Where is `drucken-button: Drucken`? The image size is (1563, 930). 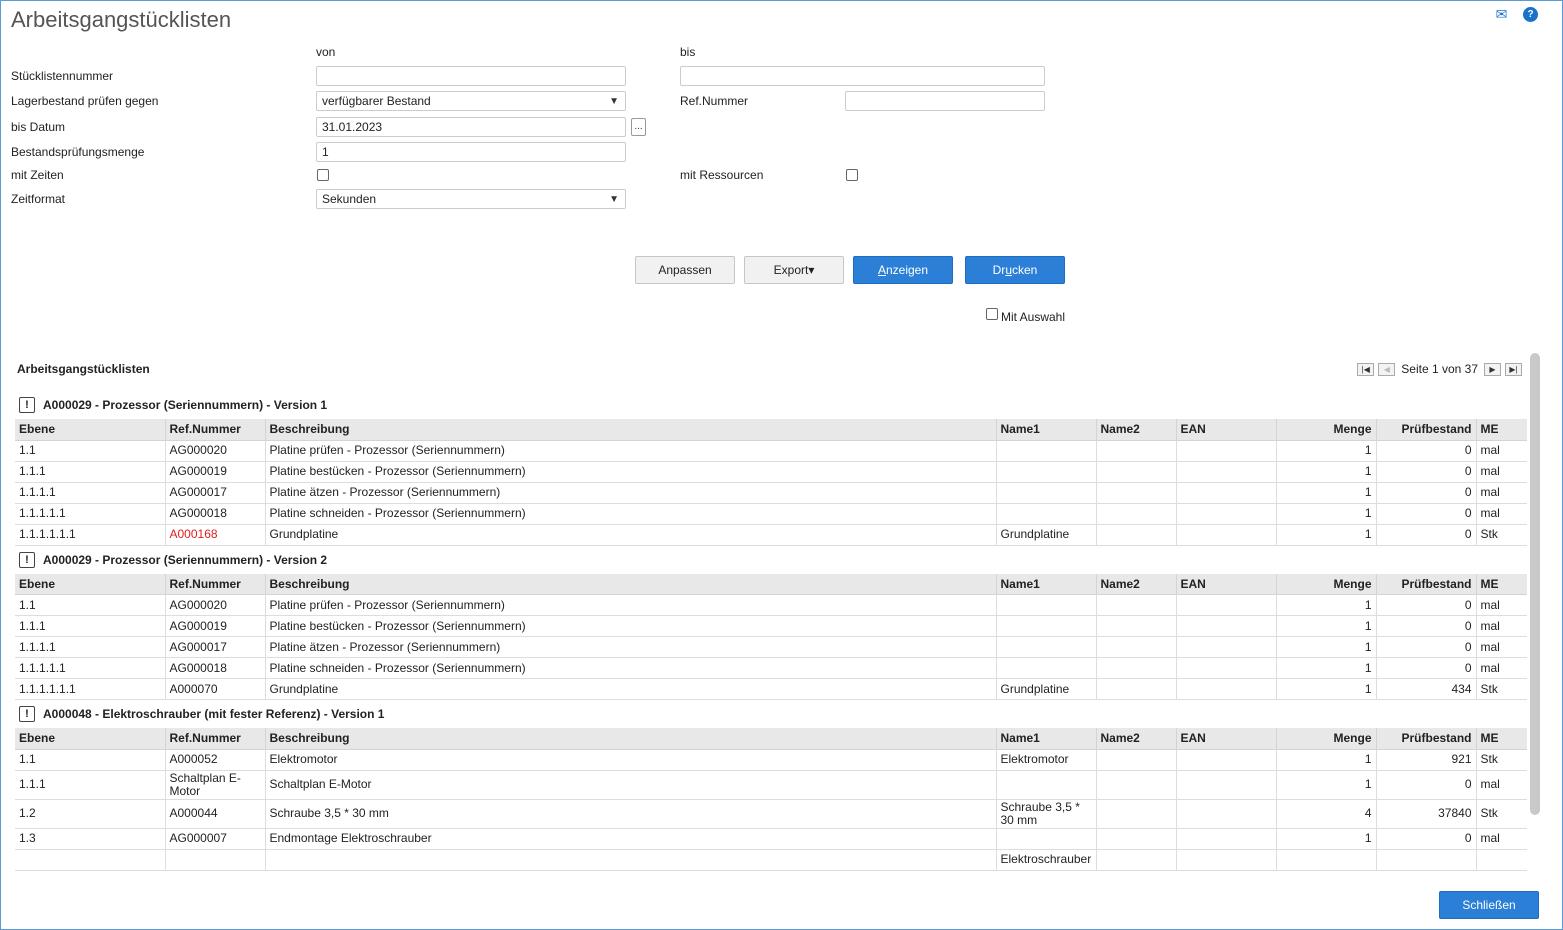 drucken-button: Drucken is located at coordinates (1015, 270).